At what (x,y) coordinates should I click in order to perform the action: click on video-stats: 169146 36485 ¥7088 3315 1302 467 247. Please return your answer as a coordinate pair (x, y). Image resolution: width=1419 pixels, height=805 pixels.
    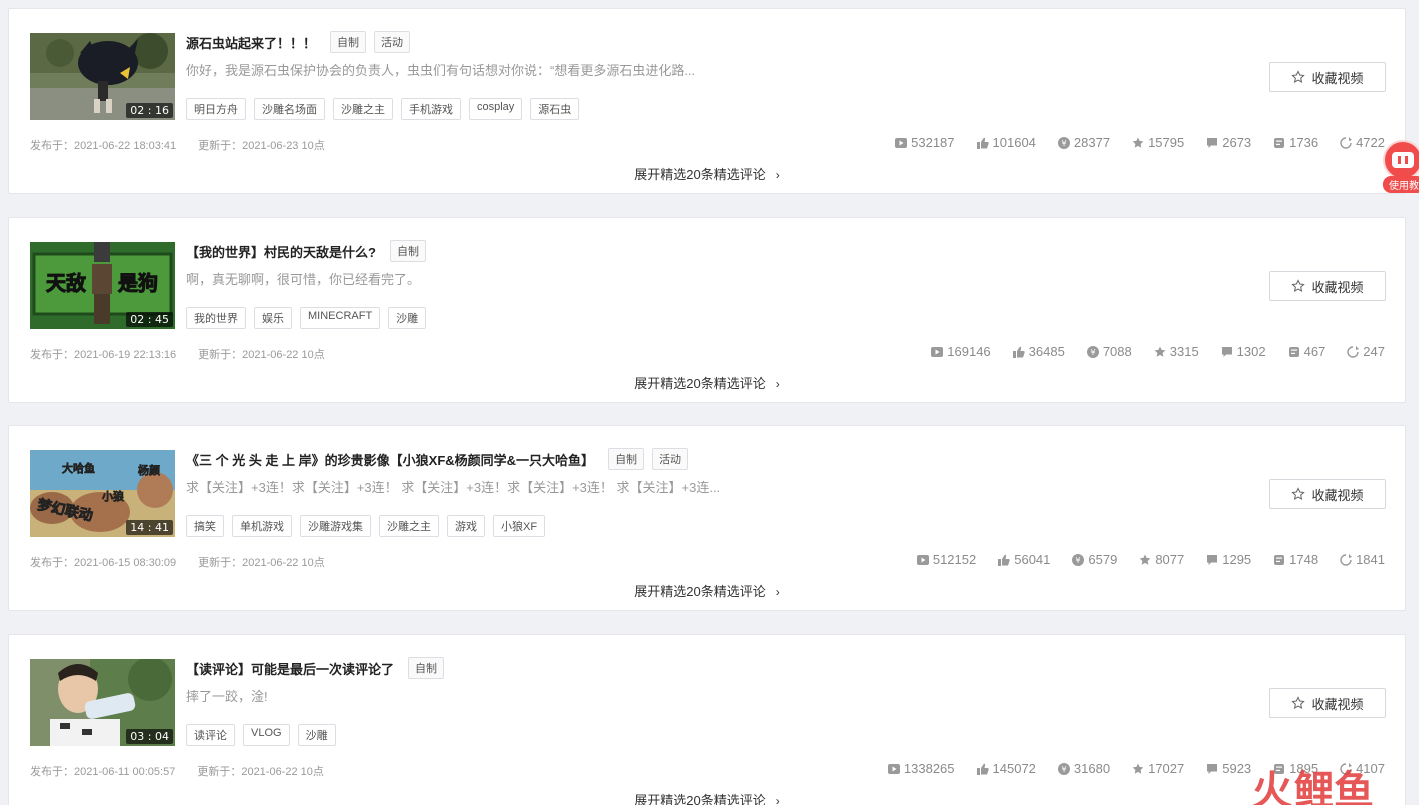
    Looking at the image, I should click on (1158, 351).